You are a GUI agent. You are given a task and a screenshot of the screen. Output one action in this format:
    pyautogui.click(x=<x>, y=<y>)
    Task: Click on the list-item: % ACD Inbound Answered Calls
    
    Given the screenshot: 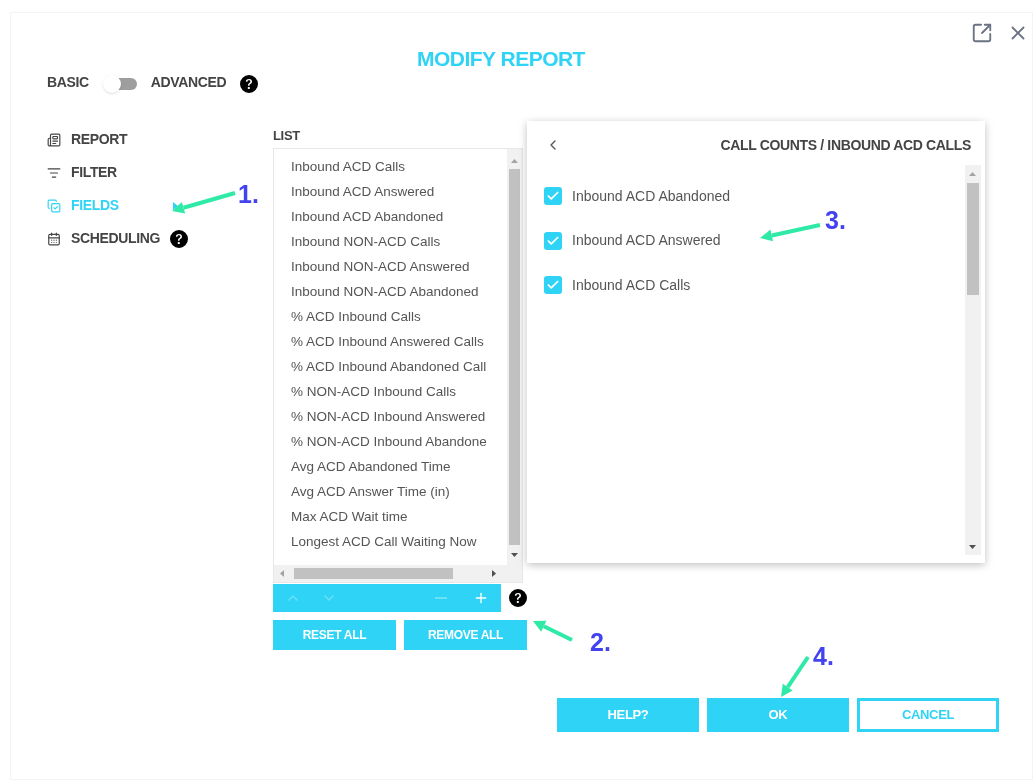 What is the action you would take?
    pyautogui.click(x=399, y=342)
    